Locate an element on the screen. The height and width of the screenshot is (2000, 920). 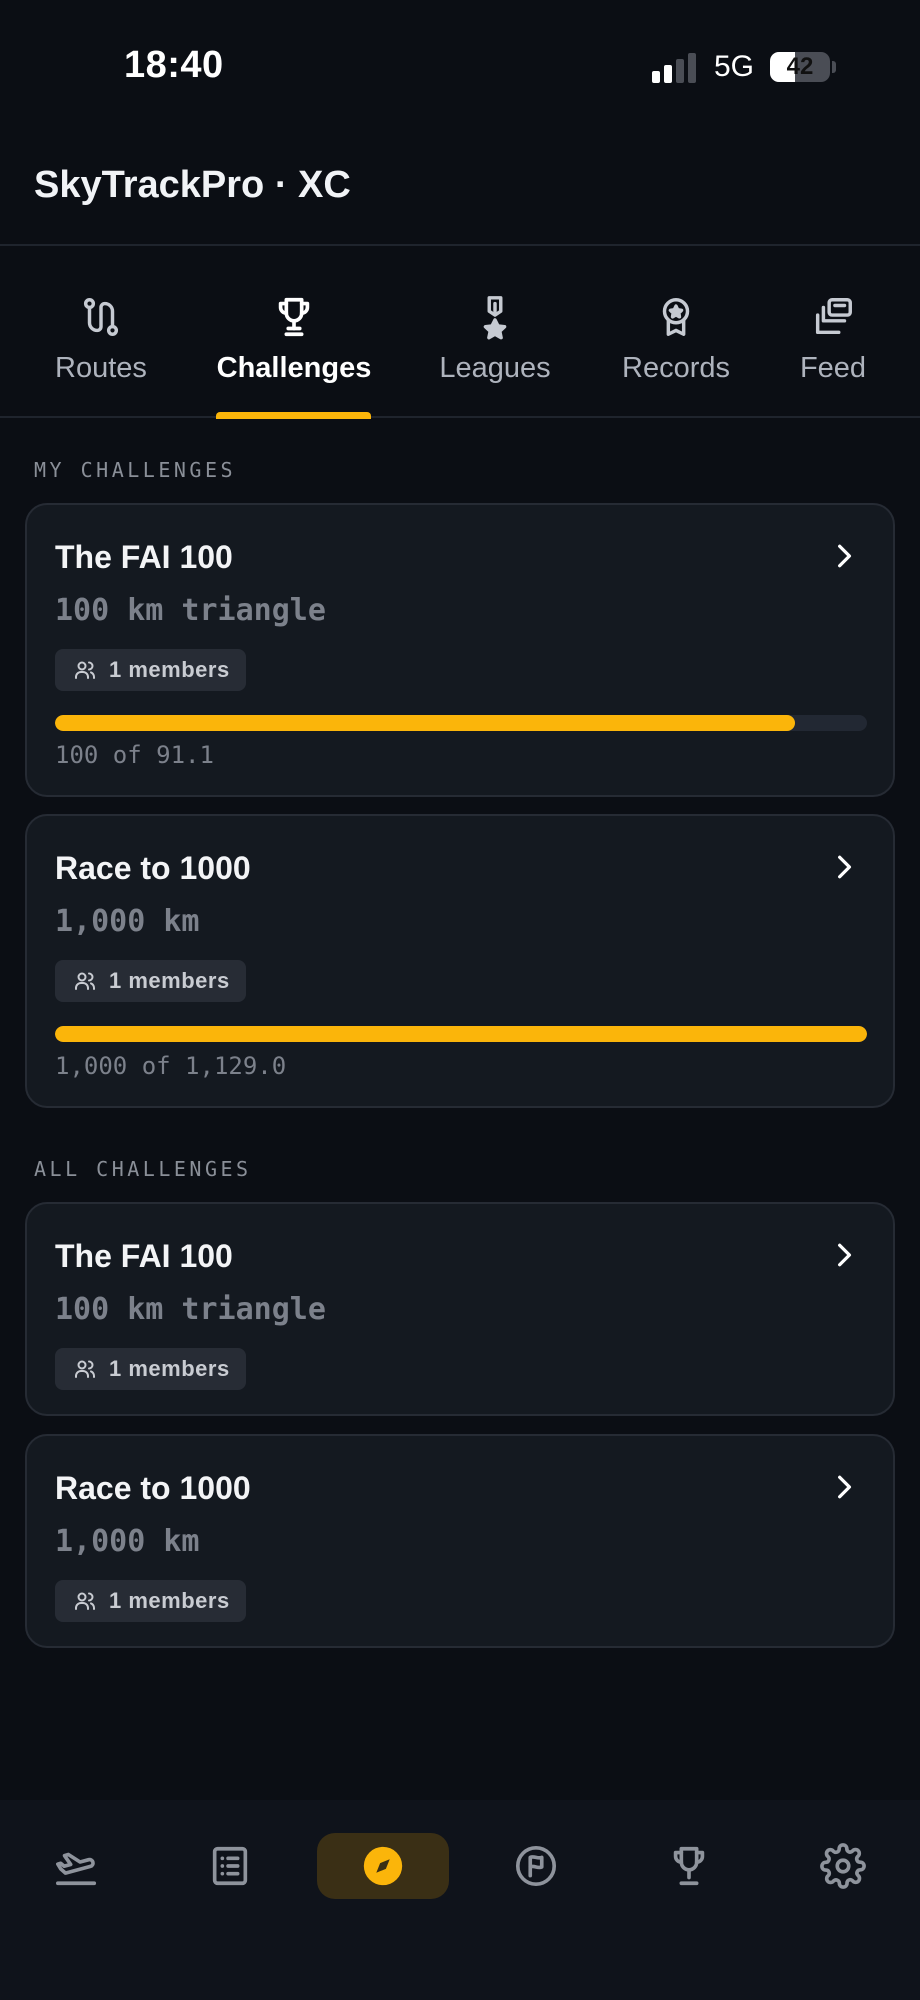
section-heading-all-challenges: ALL CHALLENGES is located at coordinates (143, 1169).